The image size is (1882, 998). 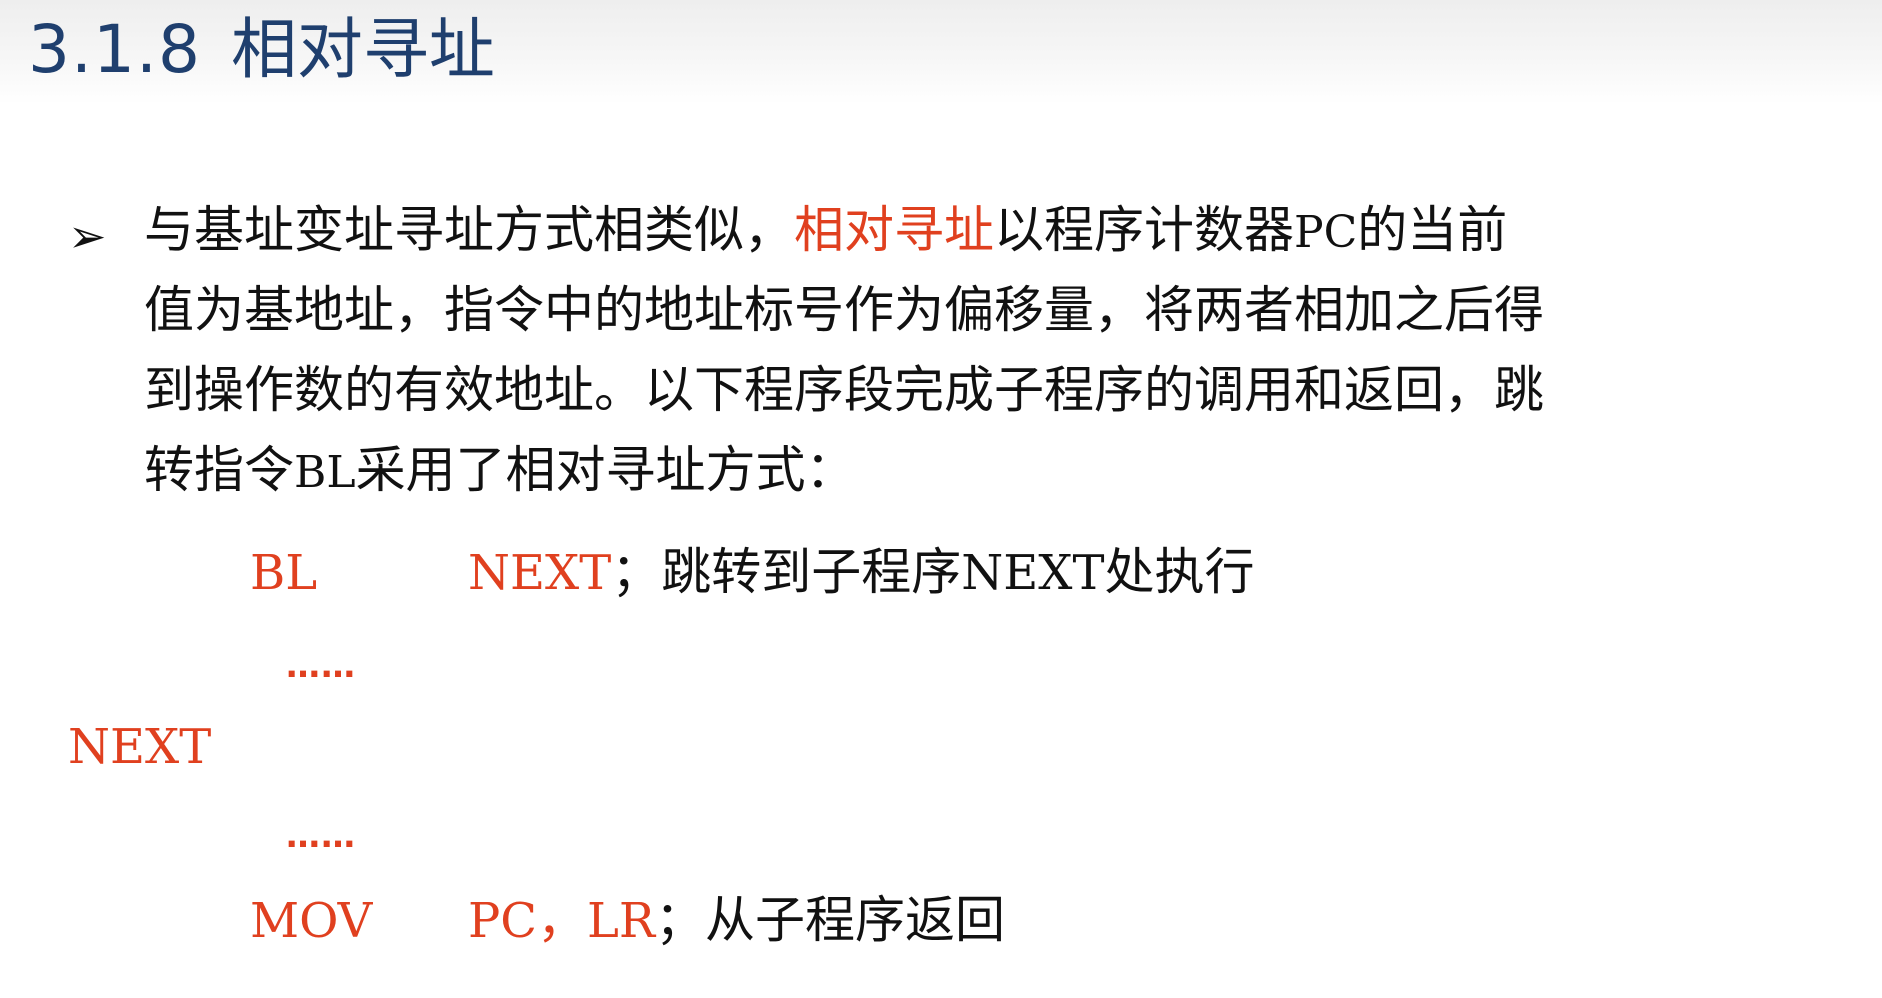 I want to click on text-segment: 以程序计数器, so click(x=1144, y=230).